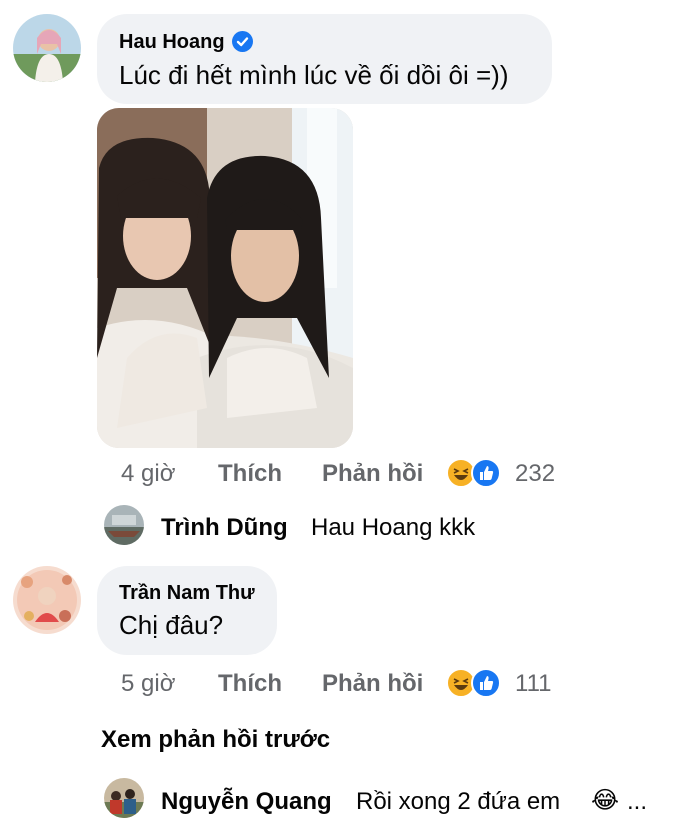  Describe the element at coordinates (172, 42) in the screenshot. I see `comment-author: Hau Hoang` at that location.